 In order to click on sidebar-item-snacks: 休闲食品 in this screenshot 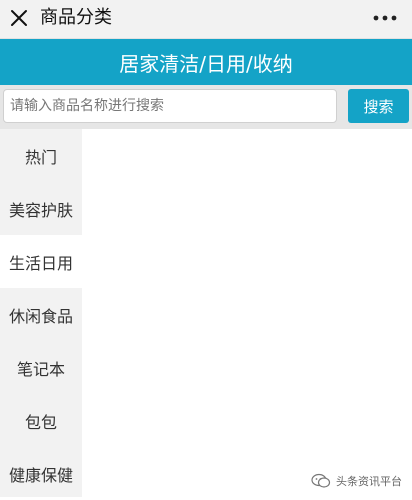, I will do `click(41, 314)`.